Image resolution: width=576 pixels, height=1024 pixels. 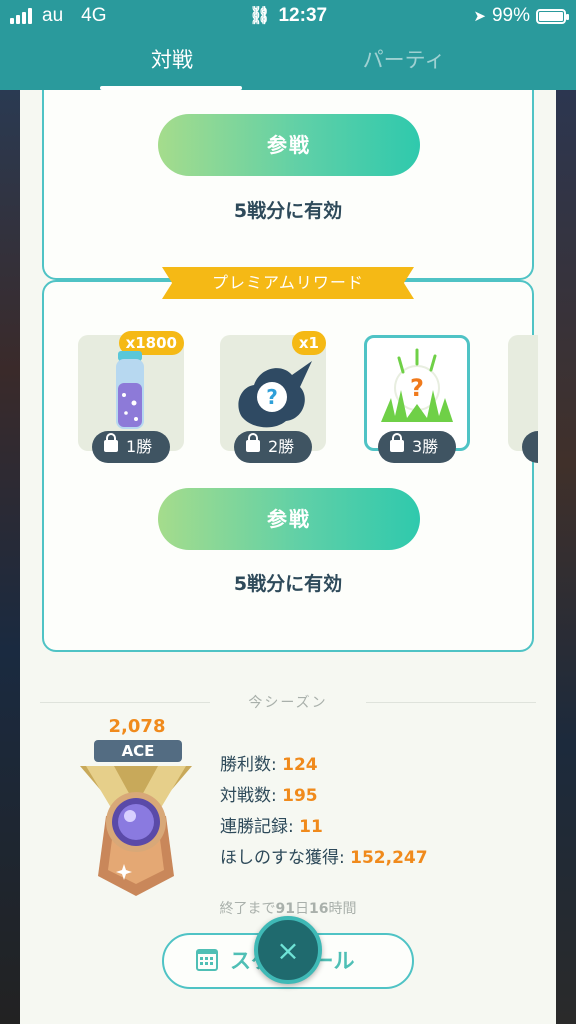 What do you see at coordinates (404, 61) in the screenshot?
I see `tab-party: パーティ` at bounding box center [404, 61].